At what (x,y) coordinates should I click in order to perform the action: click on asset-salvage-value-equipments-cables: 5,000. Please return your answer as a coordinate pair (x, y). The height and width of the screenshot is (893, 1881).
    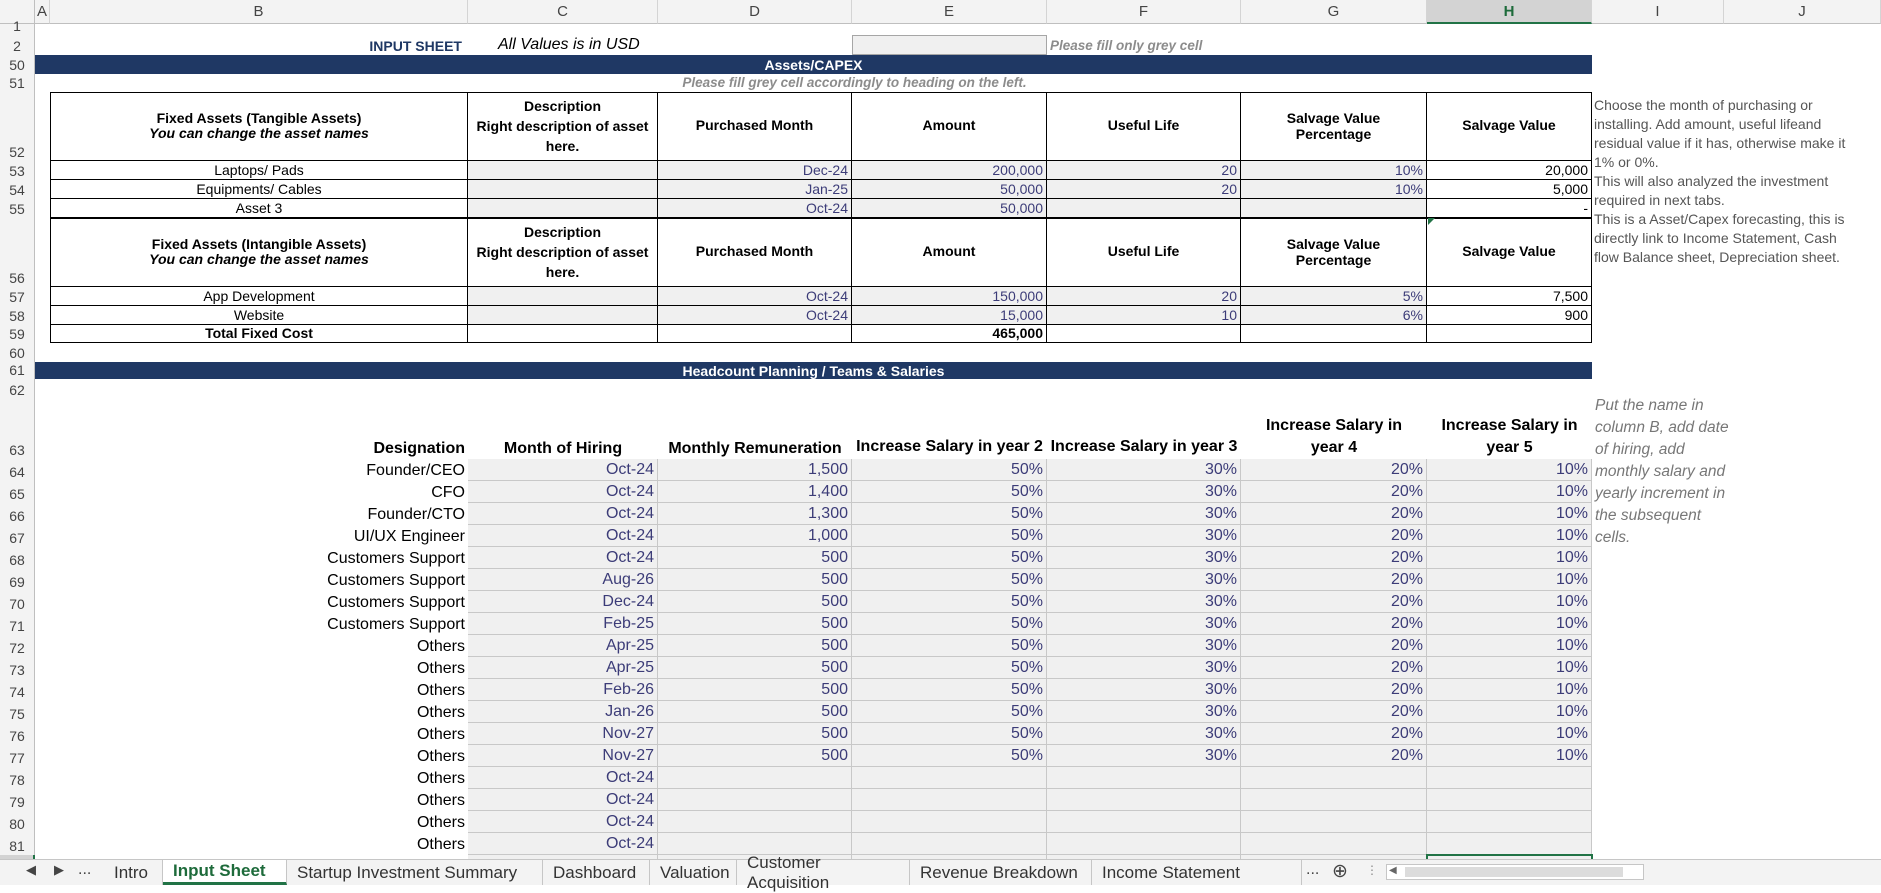
    Looking at the image, I should click on (1509, 189).